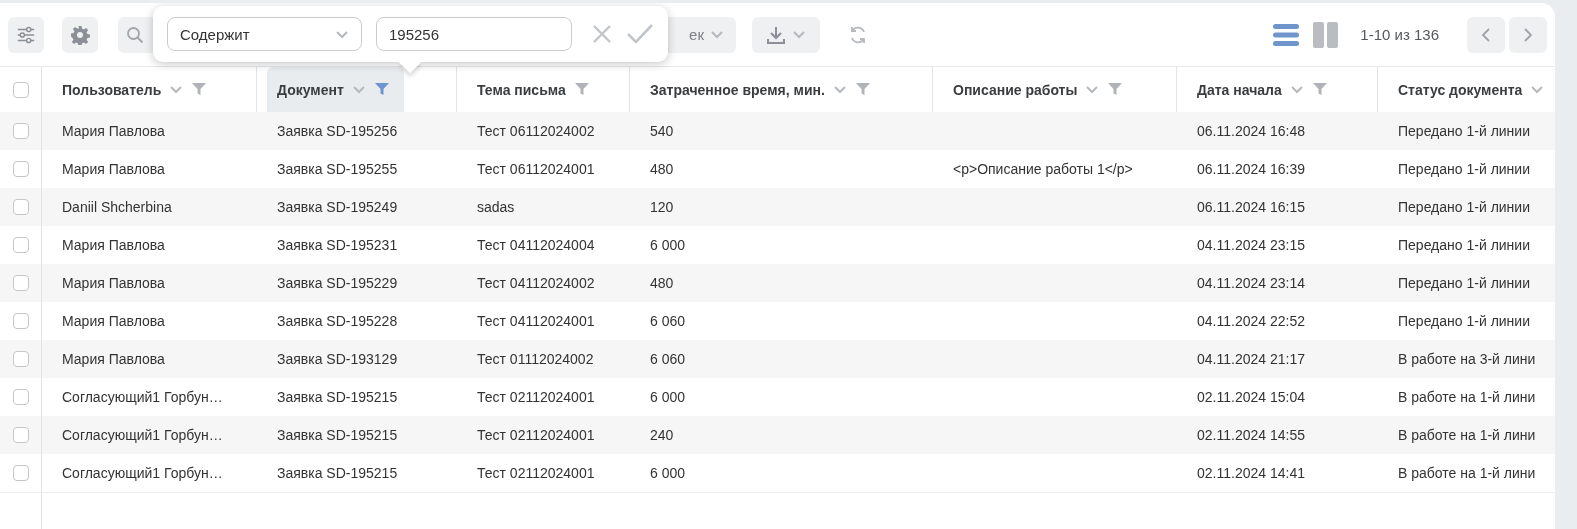 The width and height of the screenshot is (1577, 529). What do you see at coordinates (1326, 34) in the screenshot?
I see `columns-view-icon` at bounding box center [1326, 34].